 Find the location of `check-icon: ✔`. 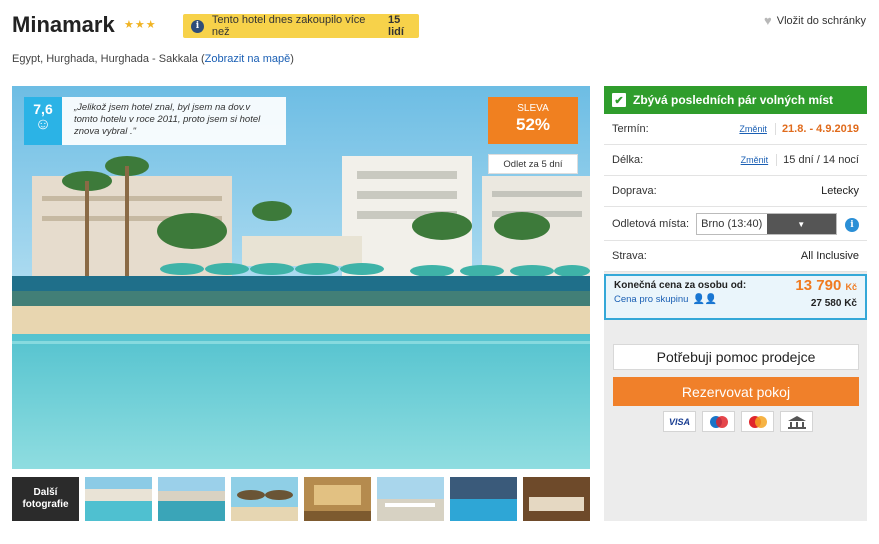

check-icon: ✔ is located at coordinates (619, 100).